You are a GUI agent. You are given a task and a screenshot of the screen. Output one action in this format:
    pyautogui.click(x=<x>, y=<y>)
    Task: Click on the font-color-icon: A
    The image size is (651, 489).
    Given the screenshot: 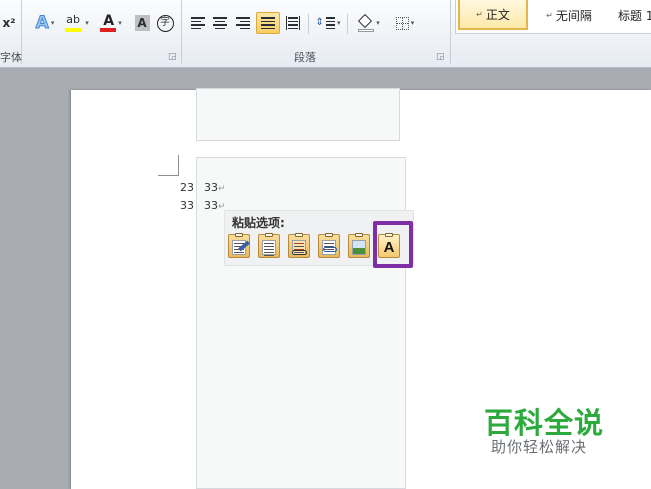 What is the action you would take?
    pyautogui.click(x=108, y=23)
    